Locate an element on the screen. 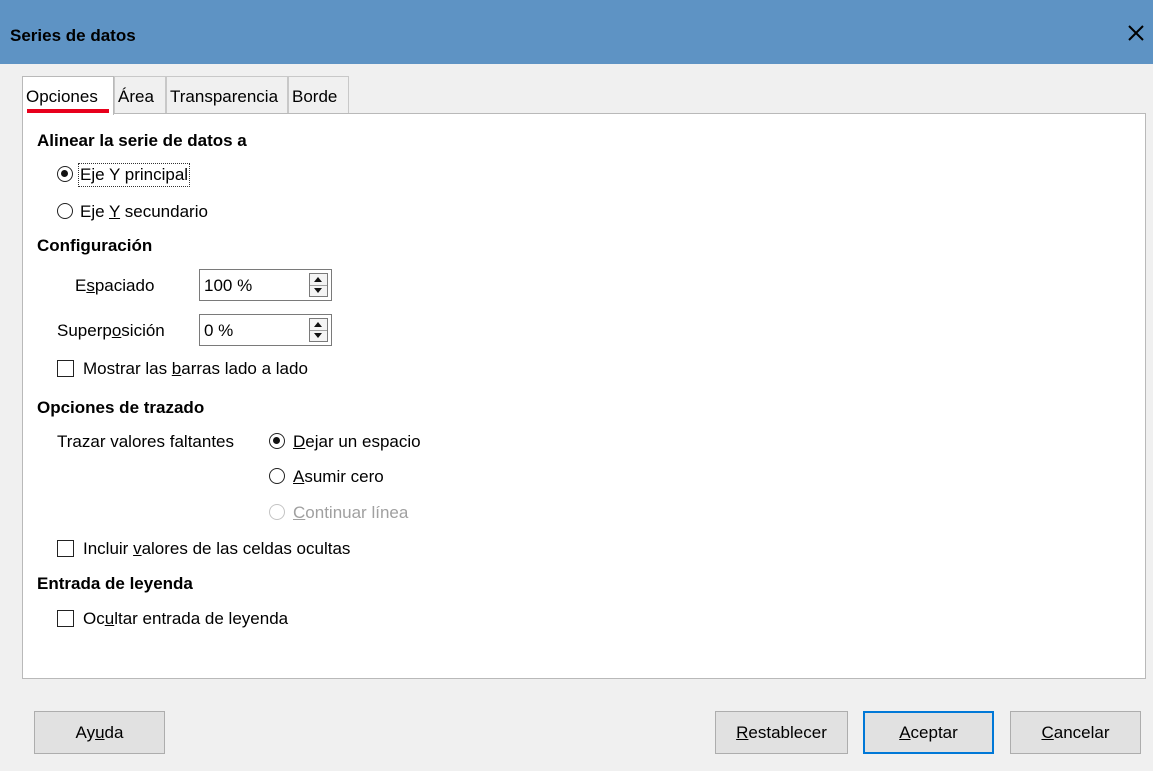 The height and width of the screenshot is (771, 1153). assume-zero-label: Asumir cero is located at coordinates (338, 477).